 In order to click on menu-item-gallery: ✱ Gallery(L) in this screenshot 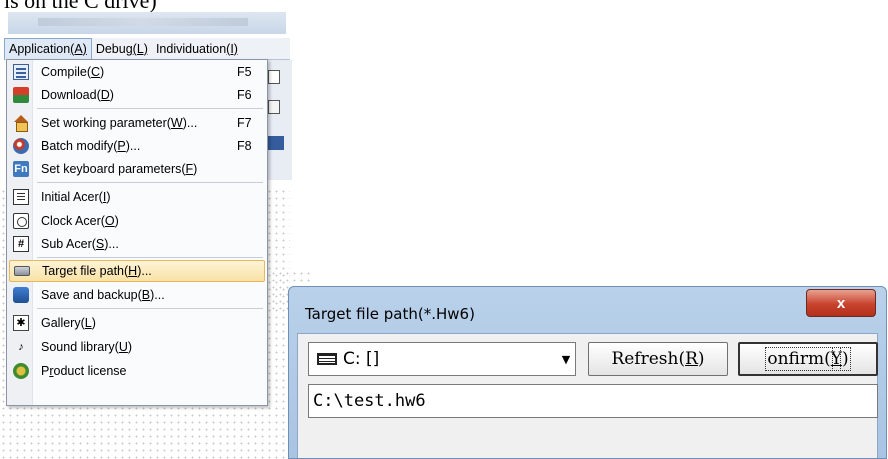, I will do `click(137, 323)`.